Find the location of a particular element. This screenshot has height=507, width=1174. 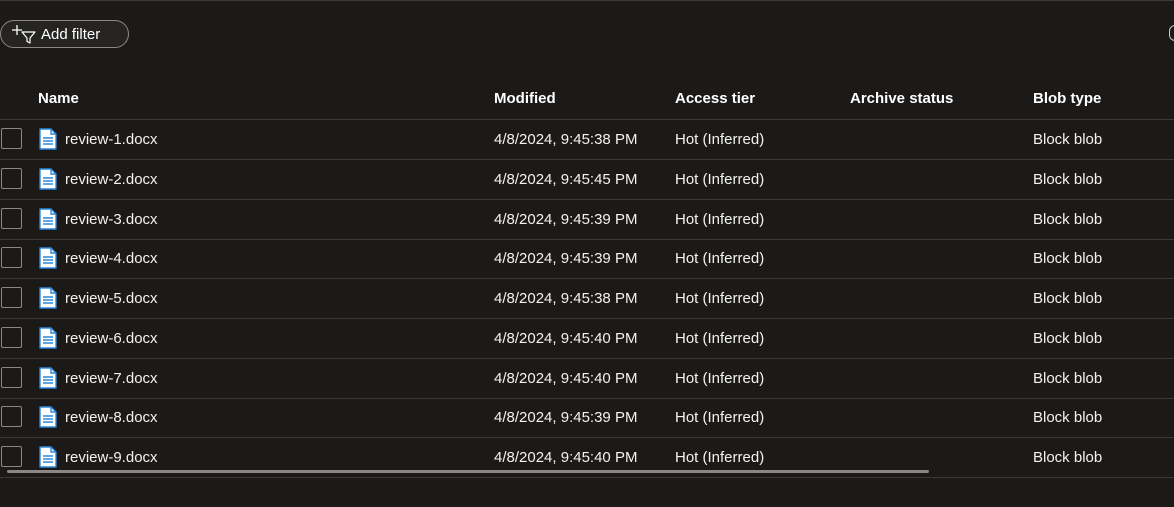

file-name-link: review-4.docx is located at coordinates (111, 258).